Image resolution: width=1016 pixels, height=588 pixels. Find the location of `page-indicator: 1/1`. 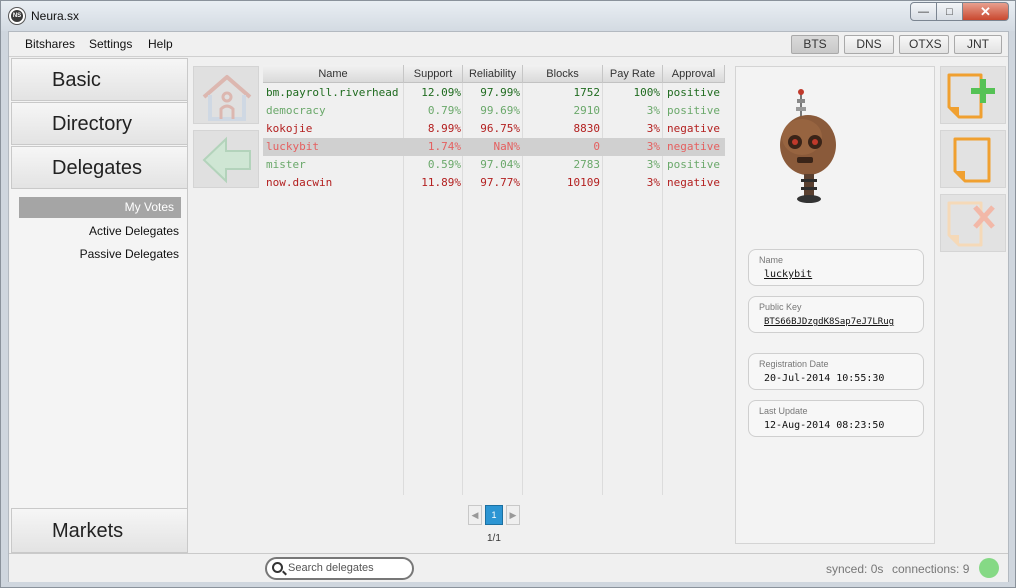

page-indicator: 1/1 is located at coordinates (494, 538).